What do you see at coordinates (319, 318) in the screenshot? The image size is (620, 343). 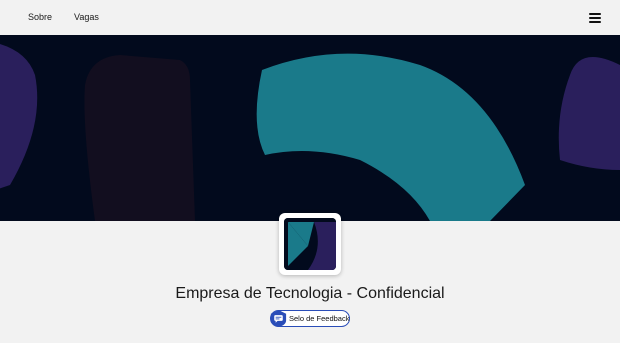 I see `feedback-badge-label: Selo de Feedback` at bounding box center [319, 318].